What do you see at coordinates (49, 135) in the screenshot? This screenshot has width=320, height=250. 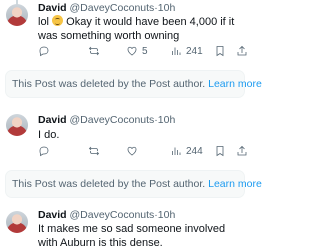 I see `post-text: I do.` at bounding box center [49, 135].